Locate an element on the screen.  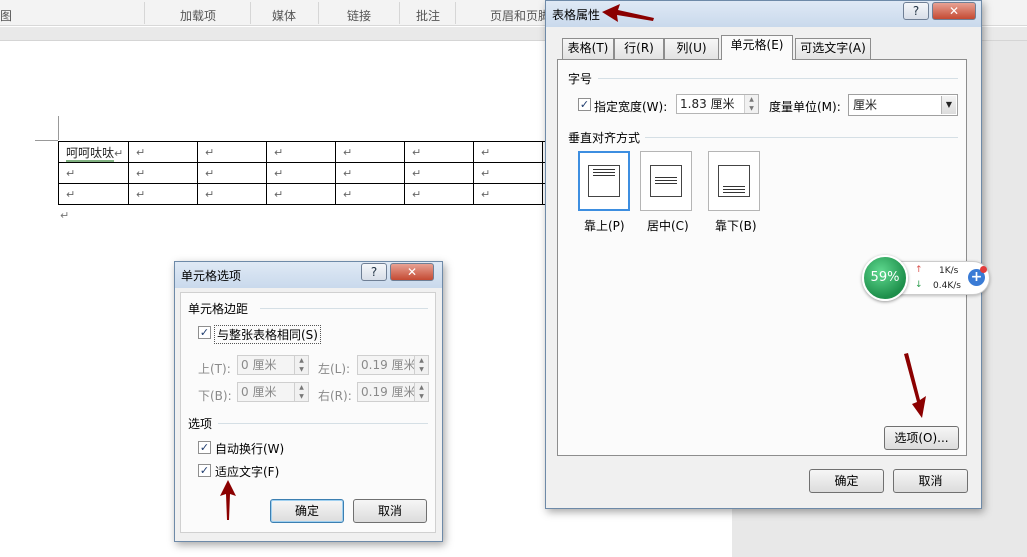
table-row: ↵ ↵ ↵ ↵ ↵ ↵ ↵ ↵ is located at coordinates (335, 194).